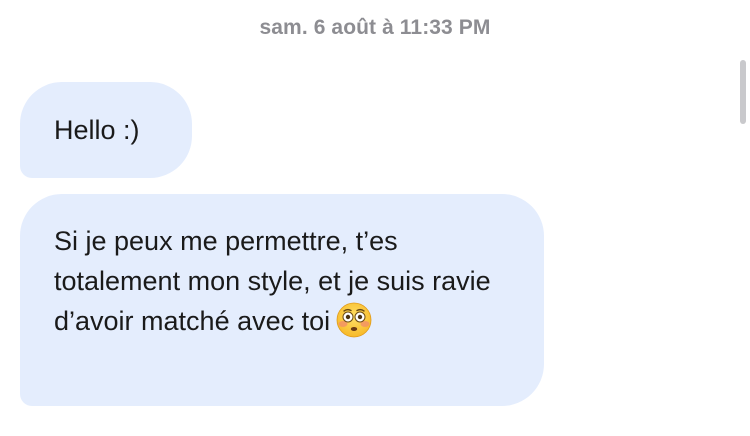 This screenshot has height=436, width=750. Describe the element at coordinates (743, 92) in the screenshot. I see `scrollbar` at that location.